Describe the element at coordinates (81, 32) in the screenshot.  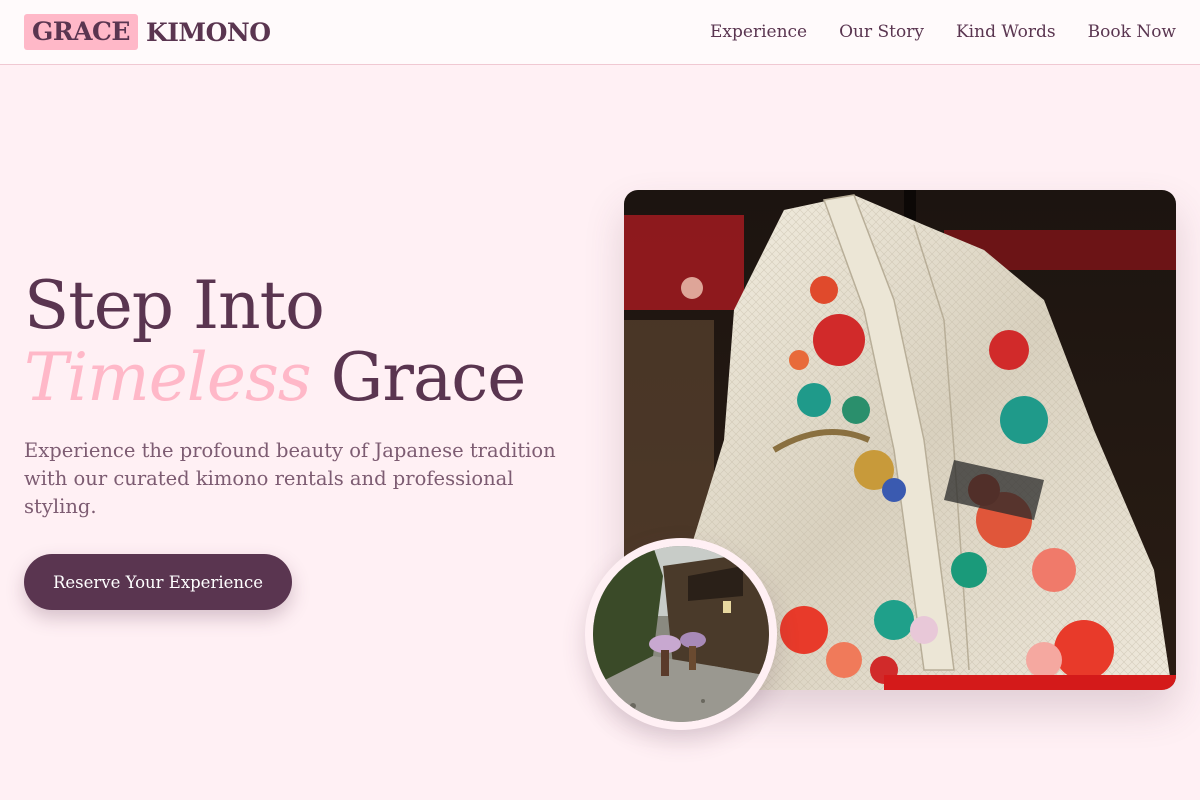
I see `logo-highlight: GRACE` at that location.